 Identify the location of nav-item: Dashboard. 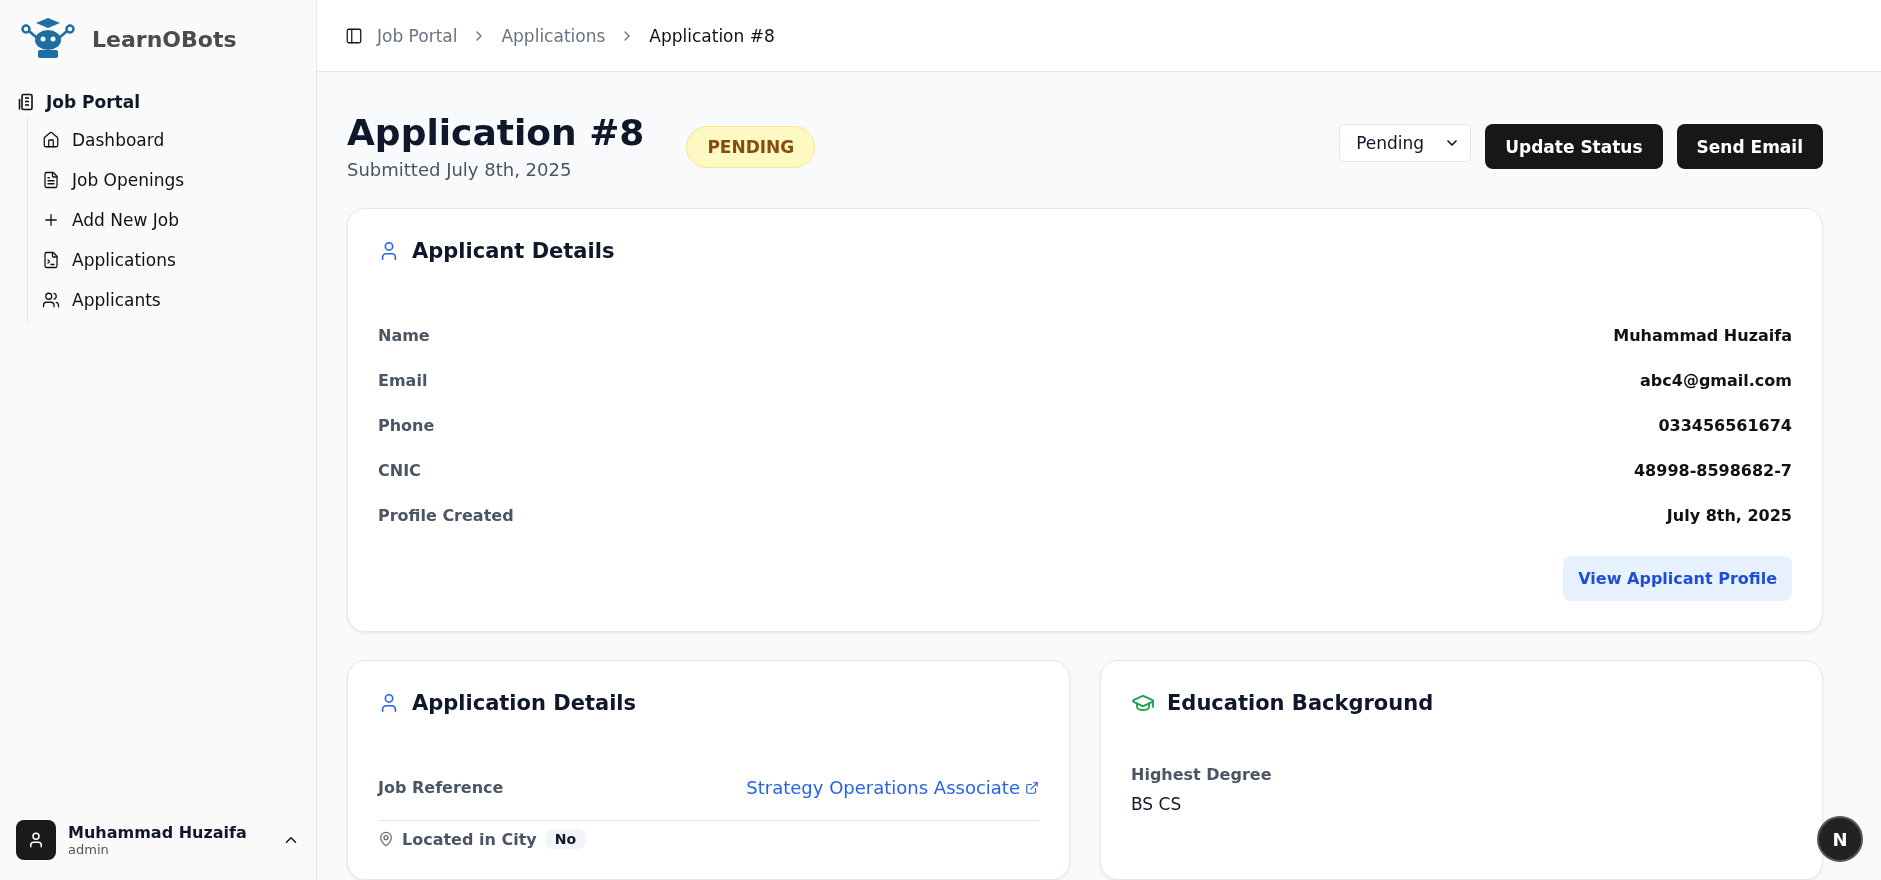
(179, 140).